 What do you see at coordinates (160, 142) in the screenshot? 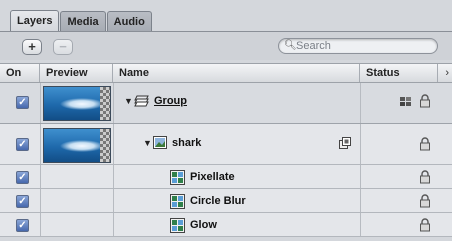
I see `image-layer-icon` at bounding box center [160, 142].